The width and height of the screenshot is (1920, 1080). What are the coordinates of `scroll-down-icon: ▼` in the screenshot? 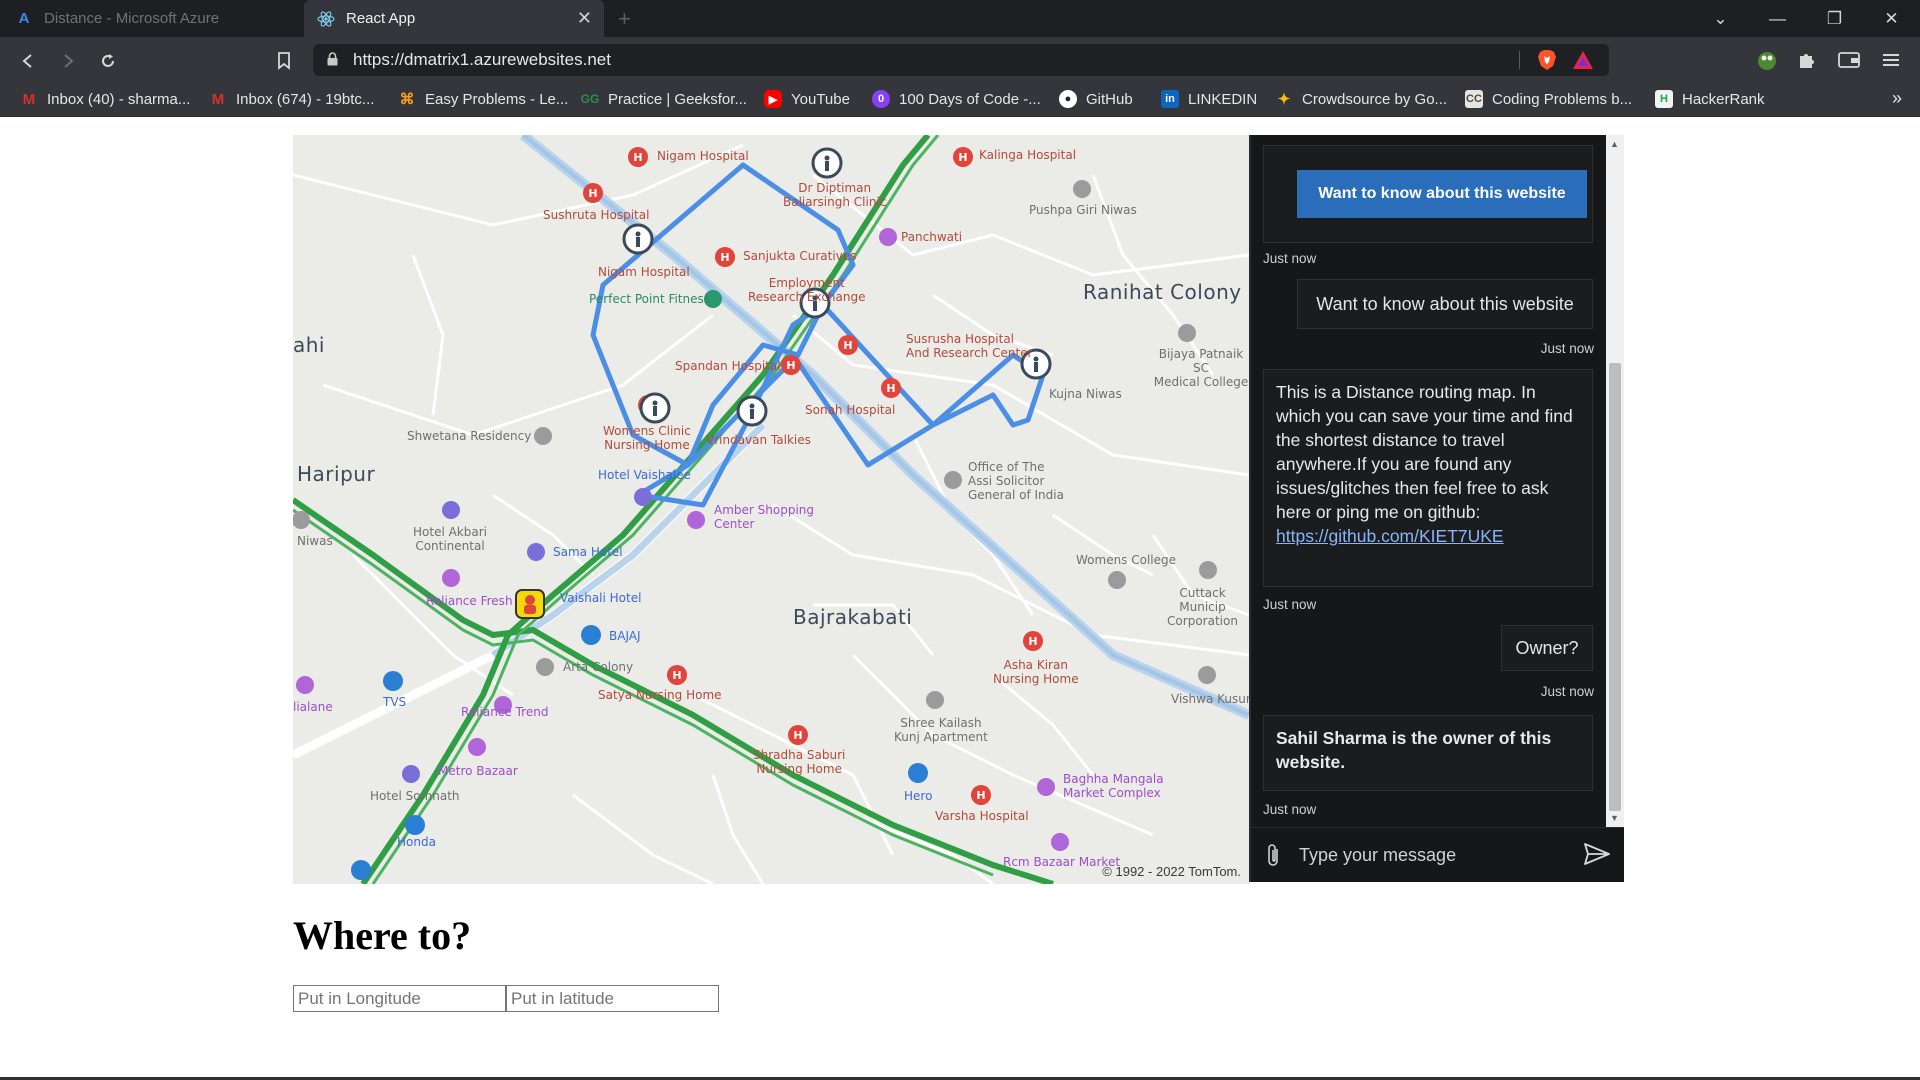 It's located at (1614, 818).